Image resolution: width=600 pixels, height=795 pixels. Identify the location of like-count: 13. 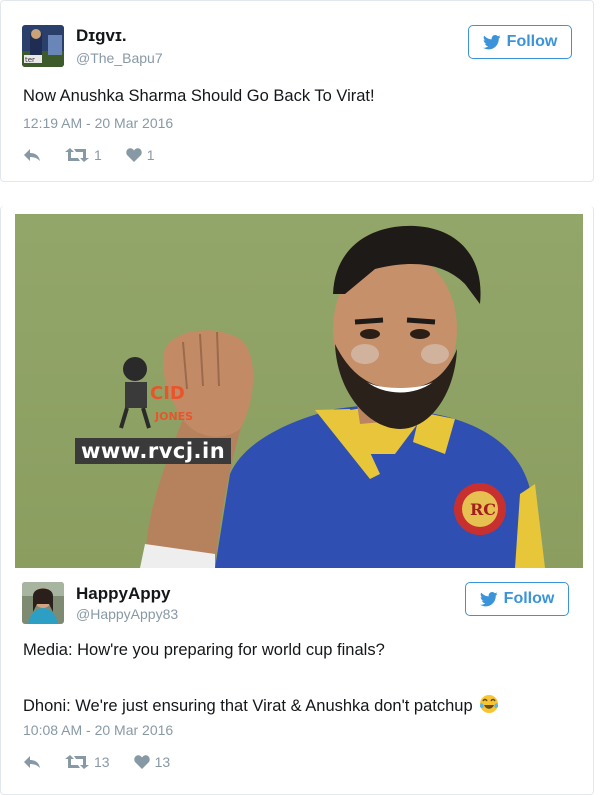
(162, 762).